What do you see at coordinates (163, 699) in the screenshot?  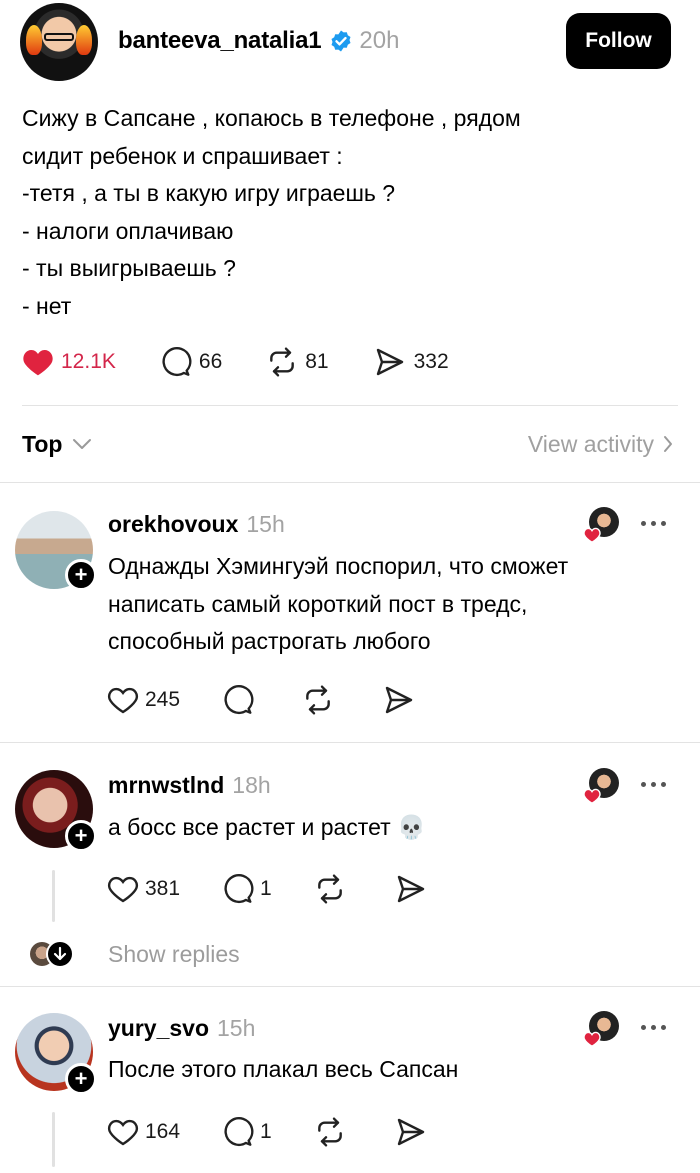 I see `like-count: 245` at bounding box center [163, 699].